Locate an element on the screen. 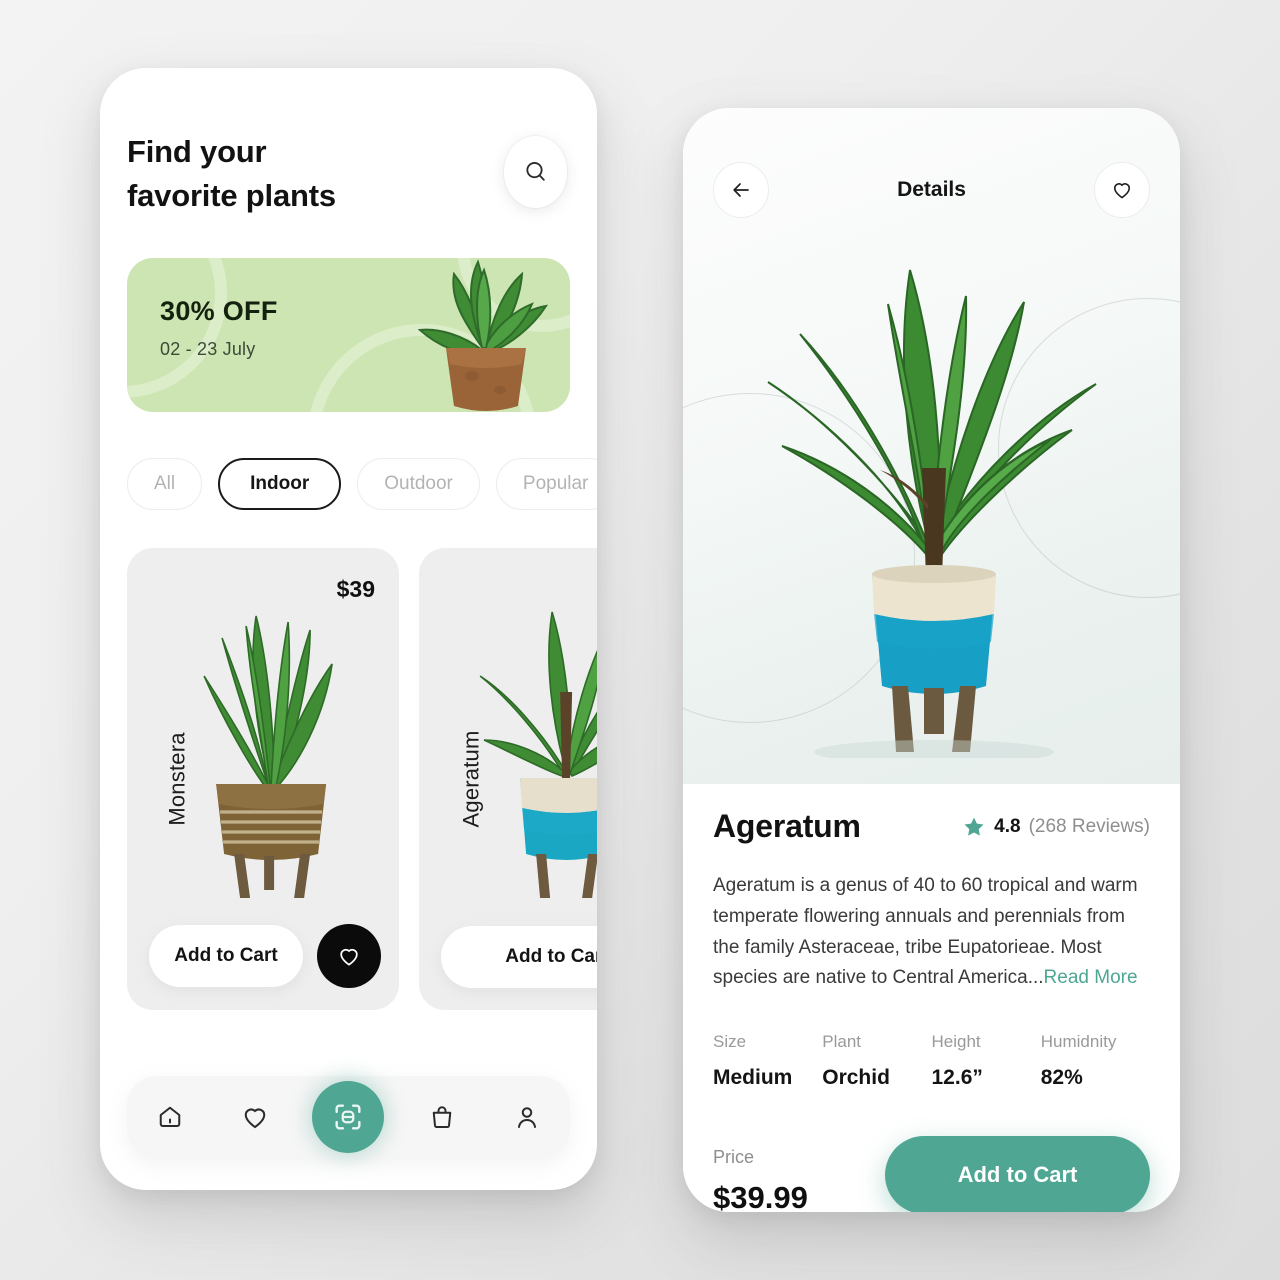 This screenshot has height=1280, width=1280. person-icon is located at coordinates (527, 1117).